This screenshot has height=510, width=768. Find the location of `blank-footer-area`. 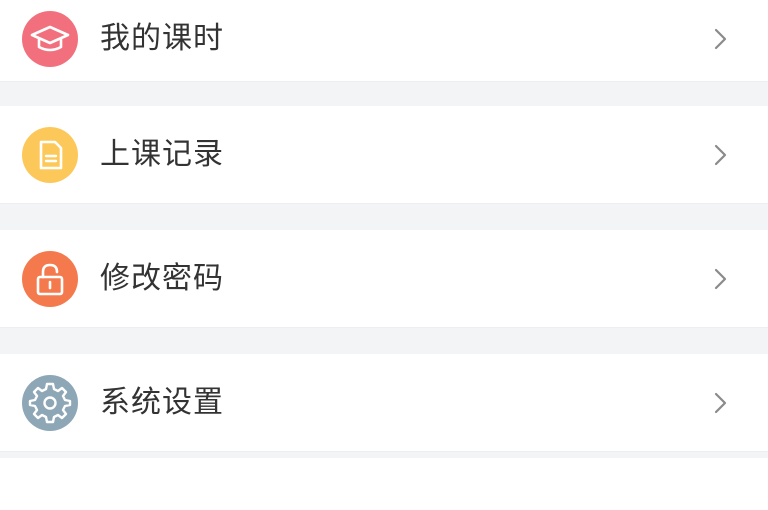

blank-footer-area is located at coordinates (384, 484).